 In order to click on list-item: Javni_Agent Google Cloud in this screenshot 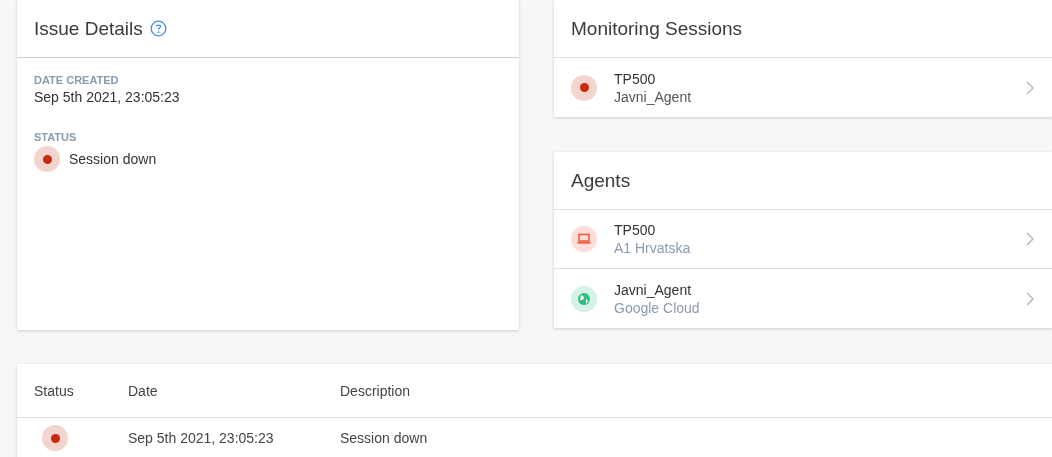, I will do `click(803, 298)`.